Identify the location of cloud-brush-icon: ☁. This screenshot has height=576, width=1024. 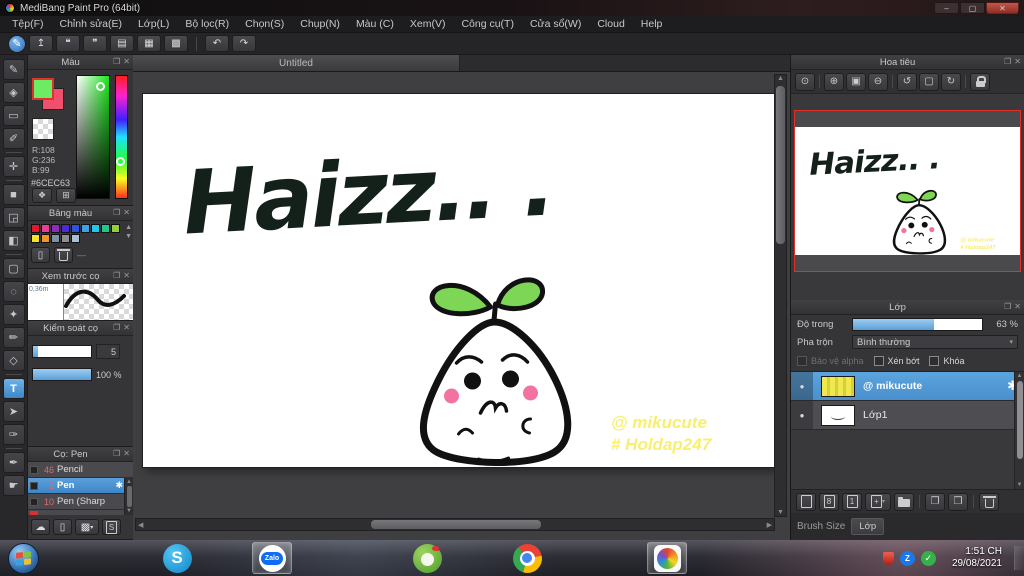
(40, 527).